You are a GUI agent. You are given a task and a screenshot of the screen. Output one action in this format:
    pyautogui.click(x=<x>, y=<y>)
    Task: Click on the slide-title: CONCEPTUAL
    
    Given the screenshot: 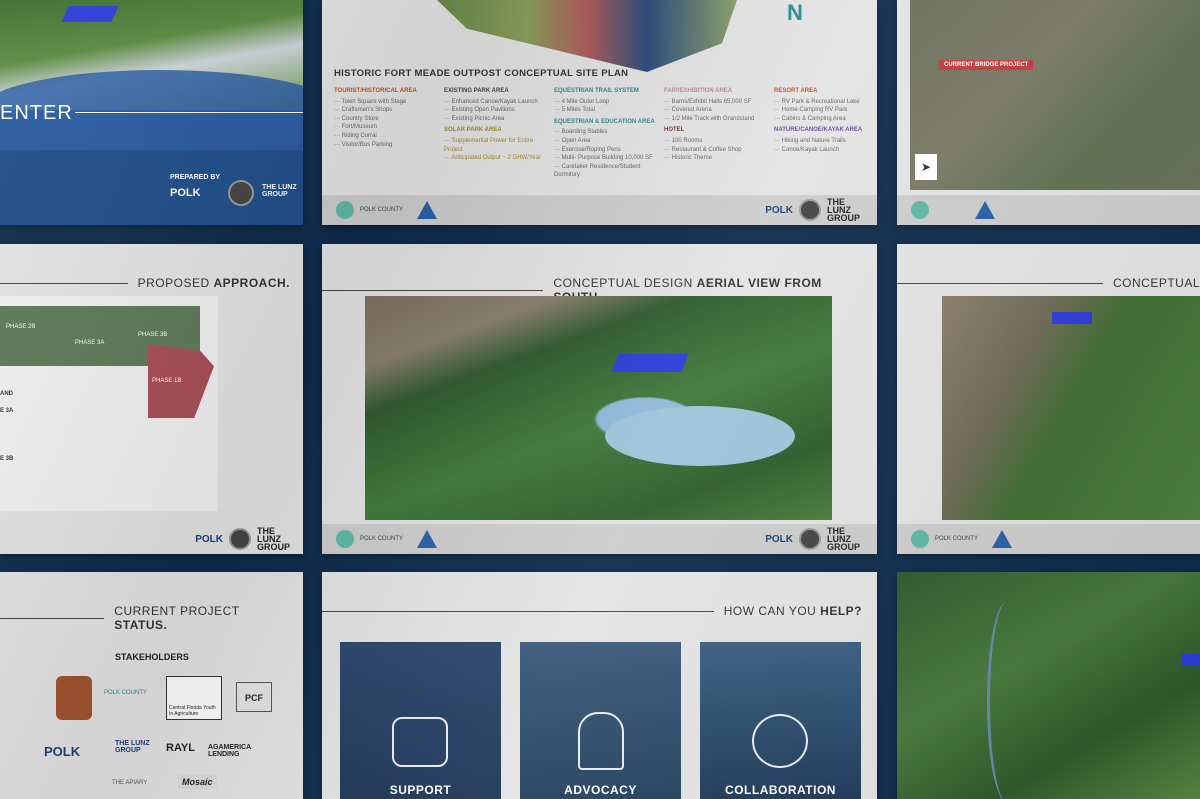 What is the action you would take?
    pyautogui.click(x=1048, y=283)
    